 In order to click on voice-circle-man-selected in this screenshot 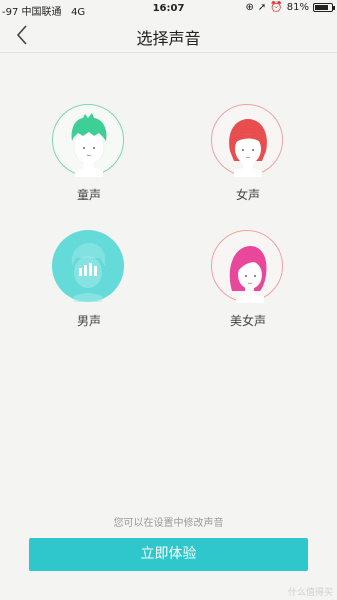, I will do `click(88, 266)`.